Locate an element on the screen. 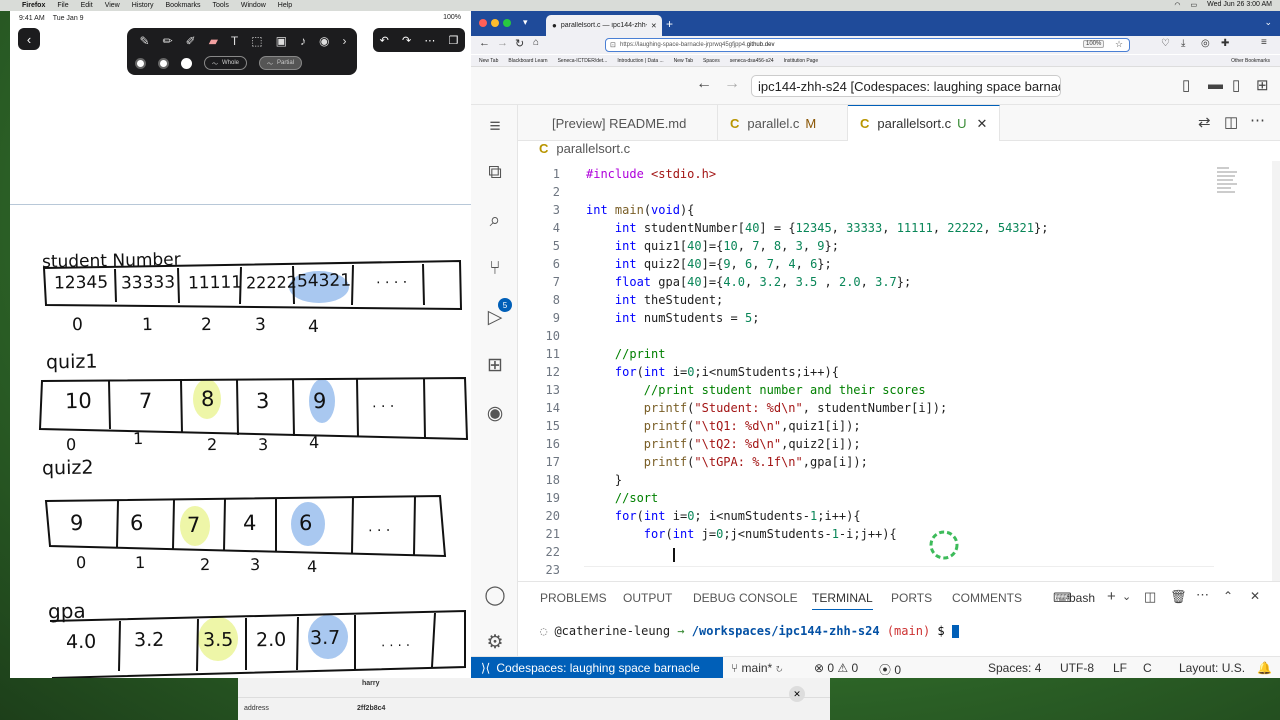 The image size is (1280, 720). image-icon: ▣ is located at coordinates (281, 41).